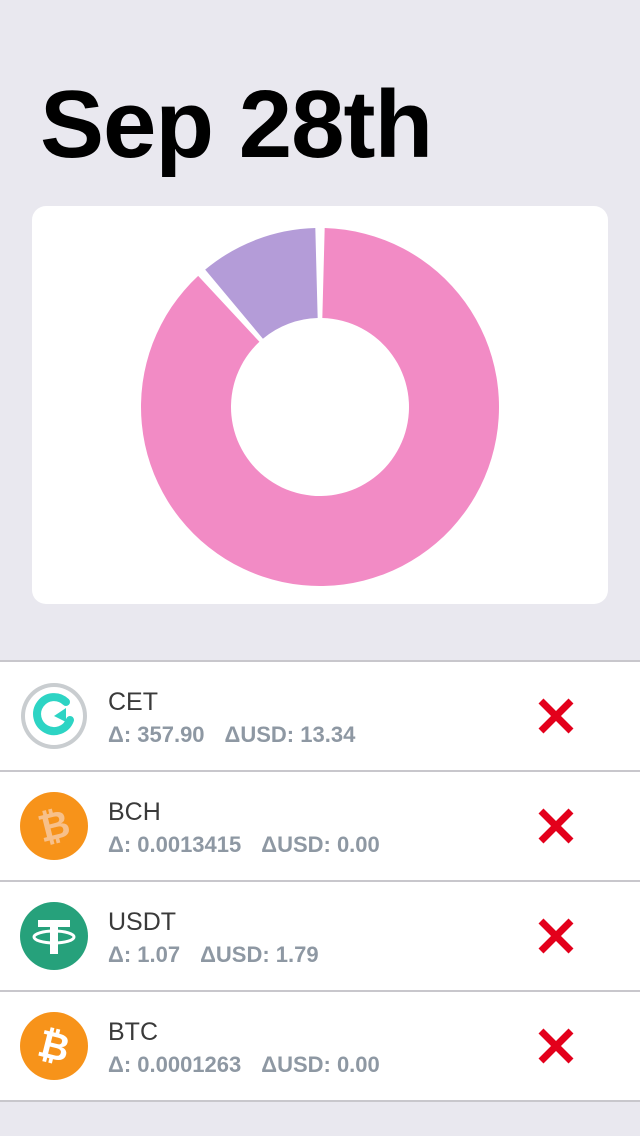  What do you see at coordinates (175, 1064) in the screenshot?
I see `delta-amount: Δ: 0.0001263` at bounding box center [175, 1064].